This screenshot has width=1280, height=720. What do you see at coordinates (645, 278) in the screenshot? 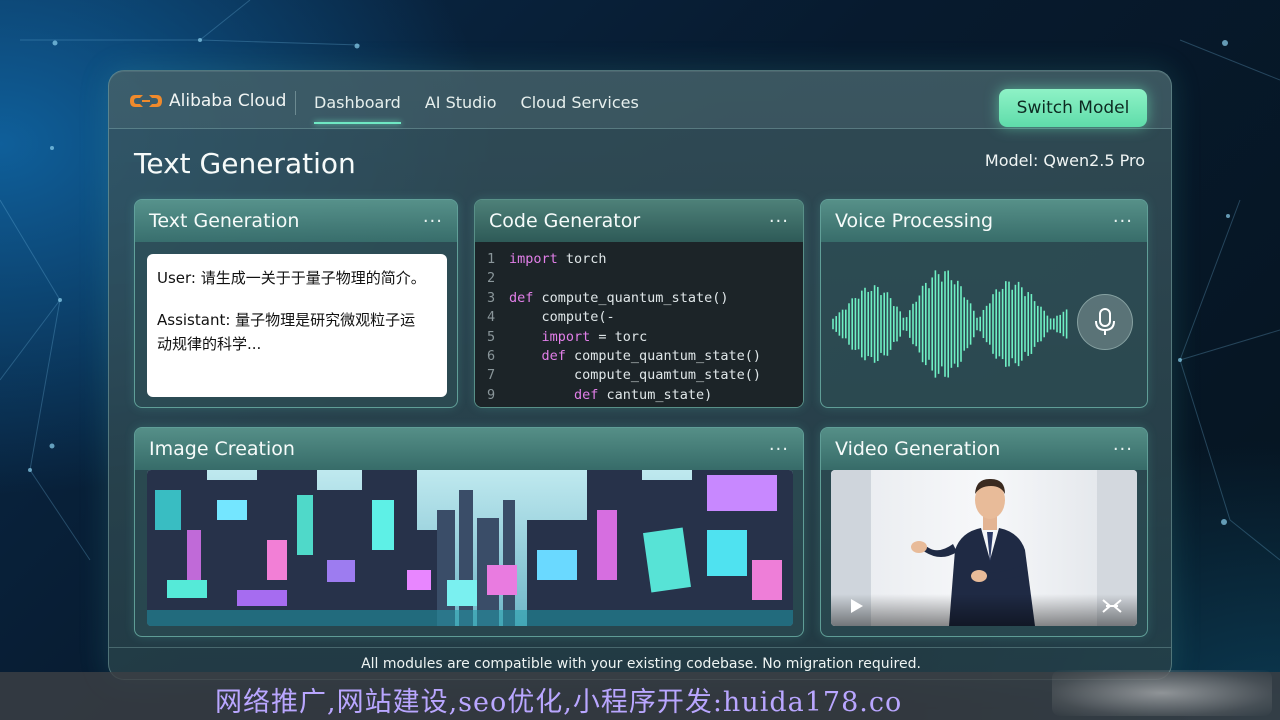
I see `code-line: 2` at bounding box center [645, 278].